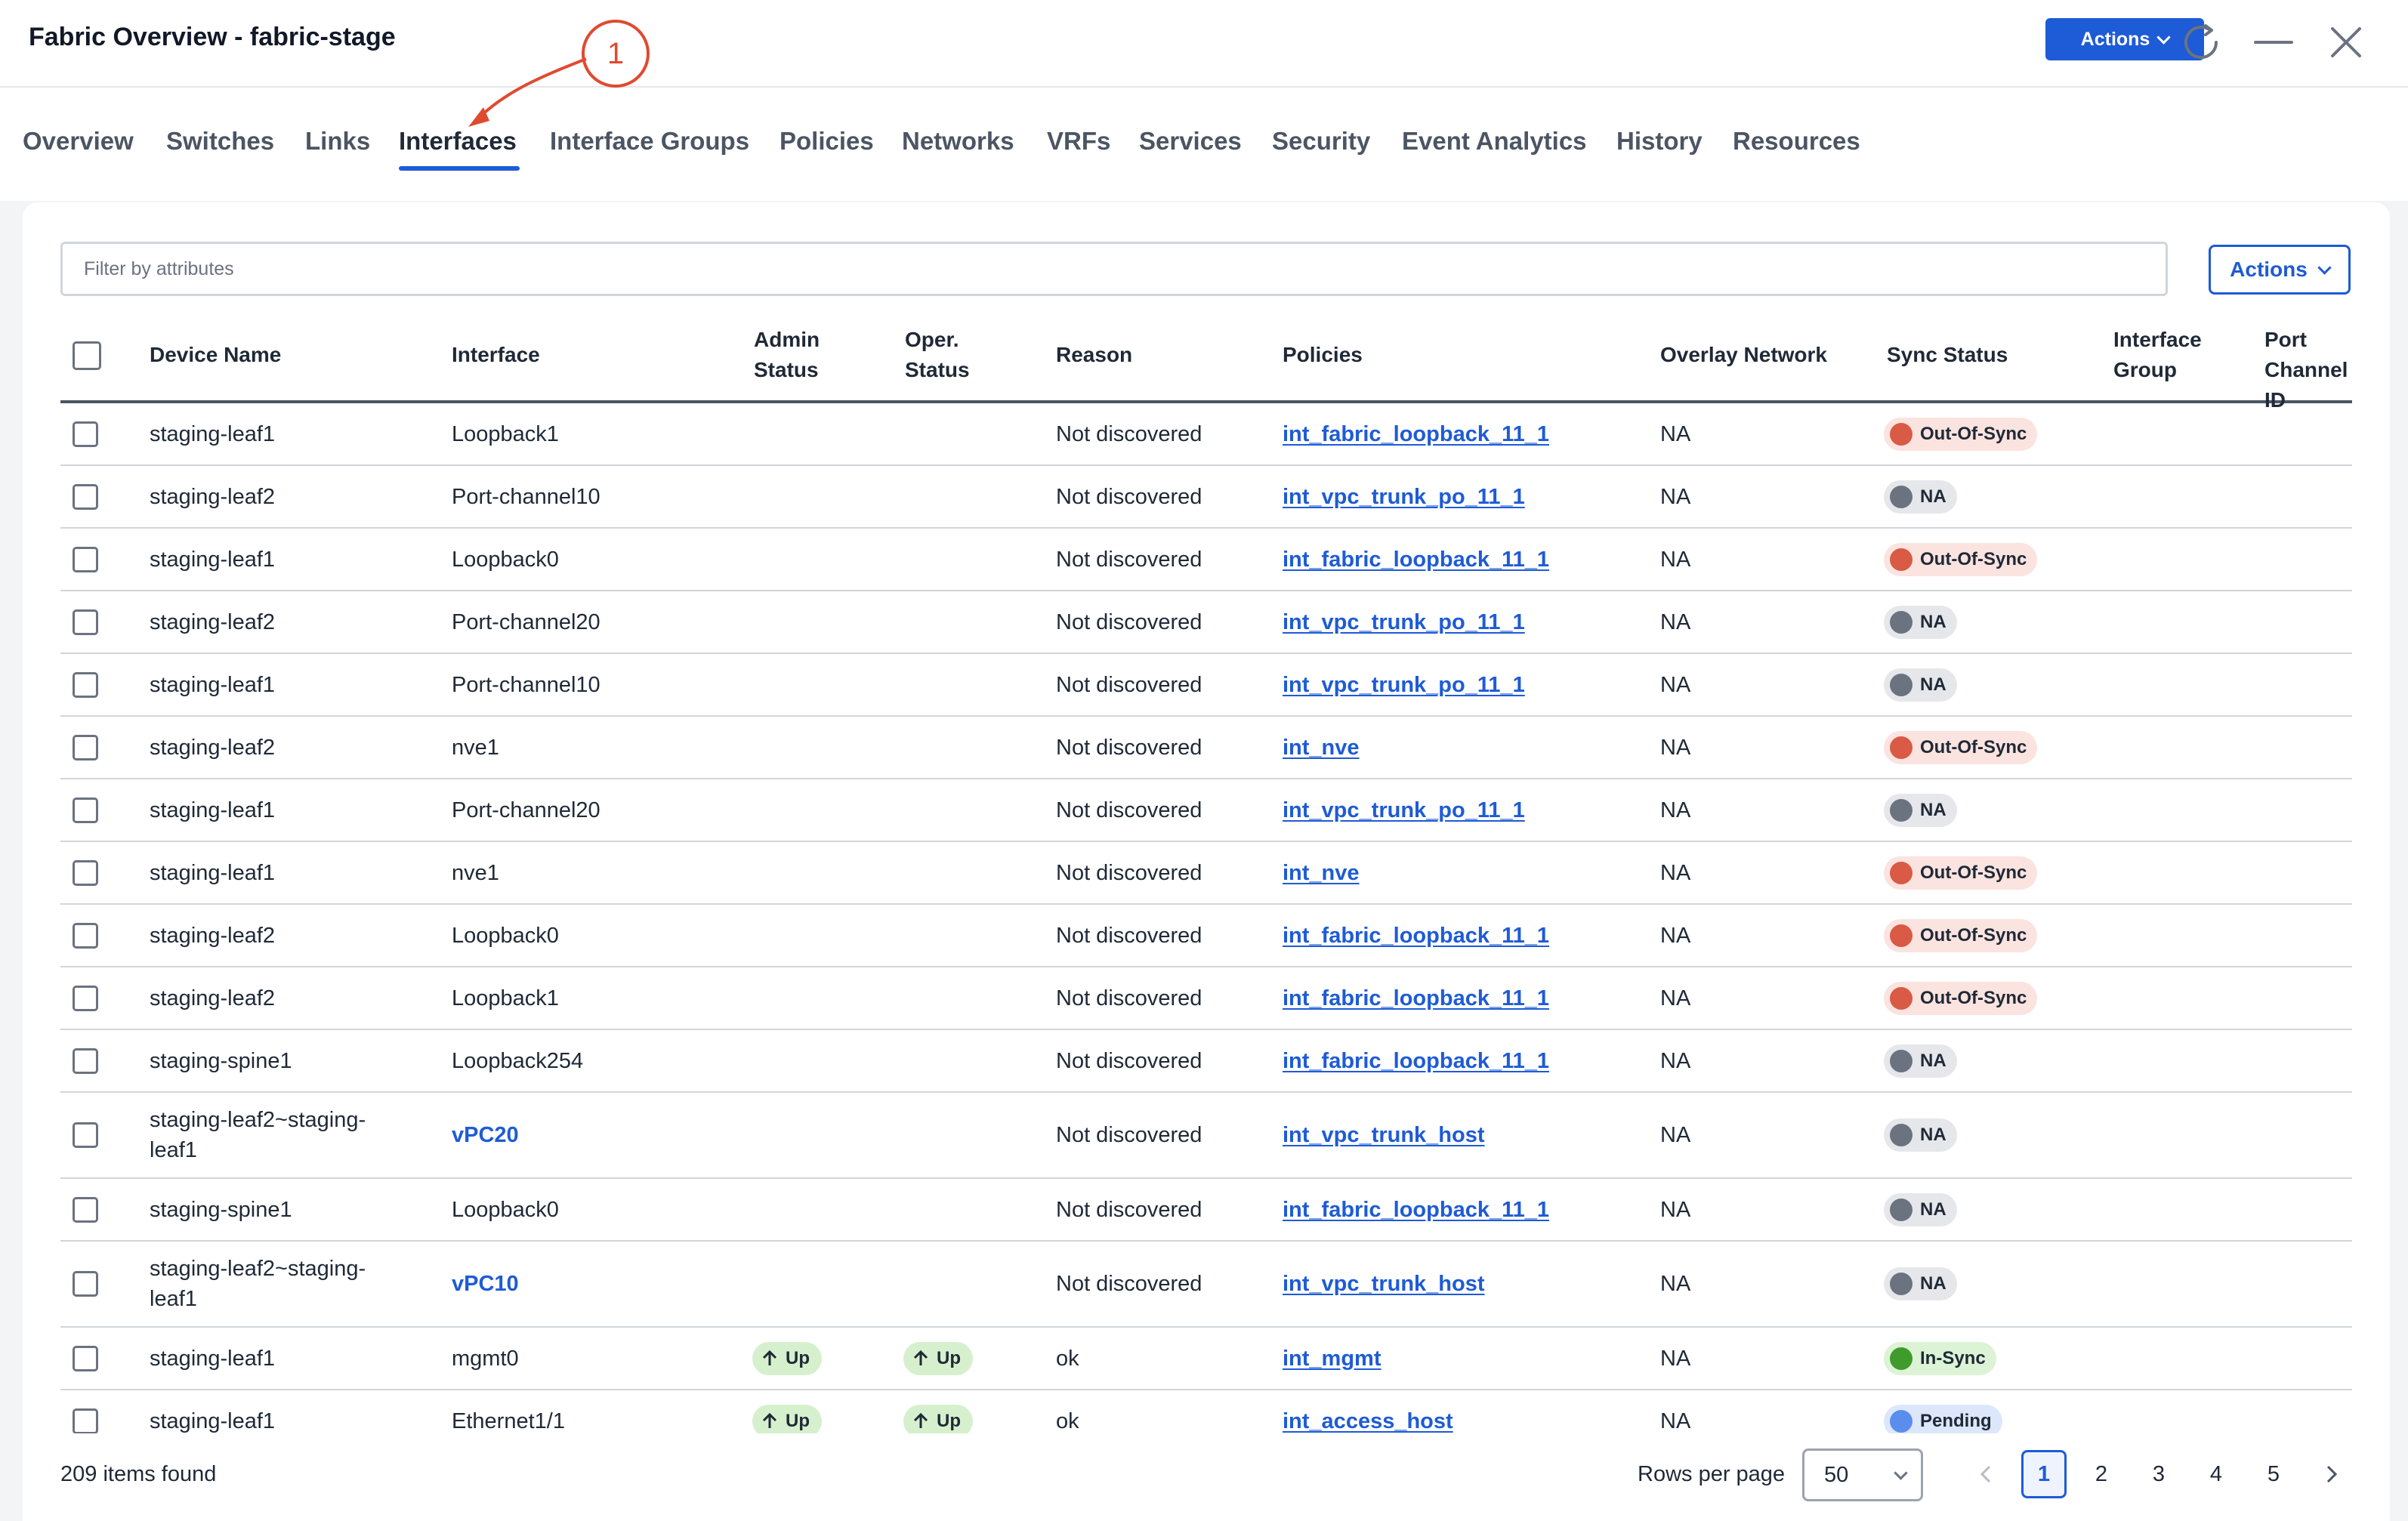 This screenshot has width=2408, height=1521. What do you see at coordinates (2346, 42) in the screenshot?
I see `close-button` at bounding box center [2346, 42].